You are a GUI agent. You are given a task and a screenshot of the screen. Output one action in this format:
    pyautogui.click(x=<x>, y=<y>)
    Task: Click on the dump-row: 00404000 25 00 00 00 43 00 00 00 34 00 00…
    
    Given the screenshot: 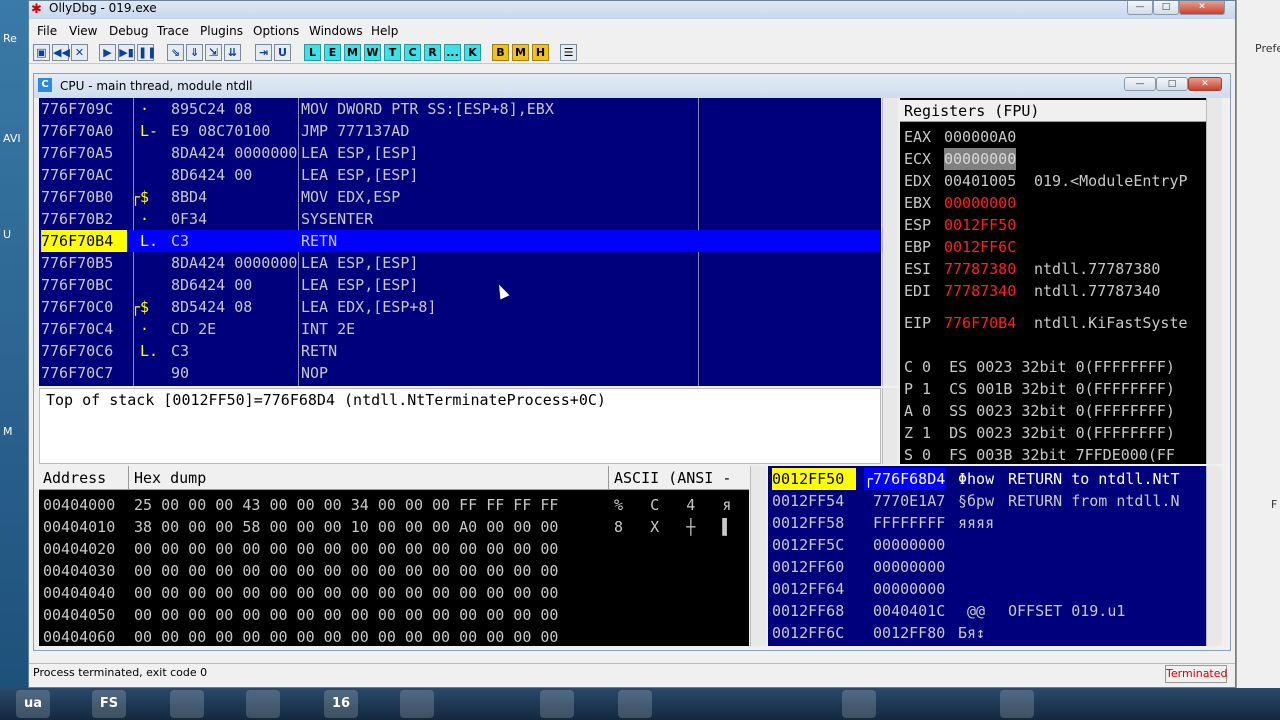 What is the action you would take?
    pyautogui.click(x=394, y=505)
    